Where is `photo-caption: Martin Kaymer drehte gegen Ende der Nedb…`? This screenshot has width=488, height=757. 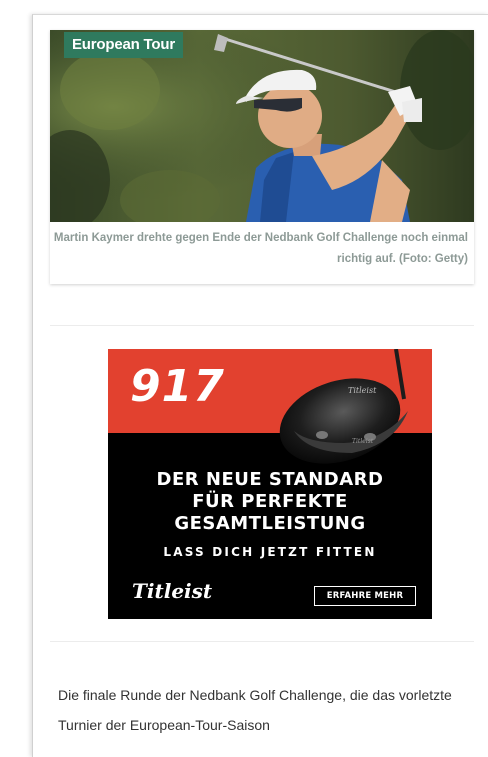 photo-caption: Martin Kaymer drehte gegen Ende der Nedb… is located at coordinates (260, 248).